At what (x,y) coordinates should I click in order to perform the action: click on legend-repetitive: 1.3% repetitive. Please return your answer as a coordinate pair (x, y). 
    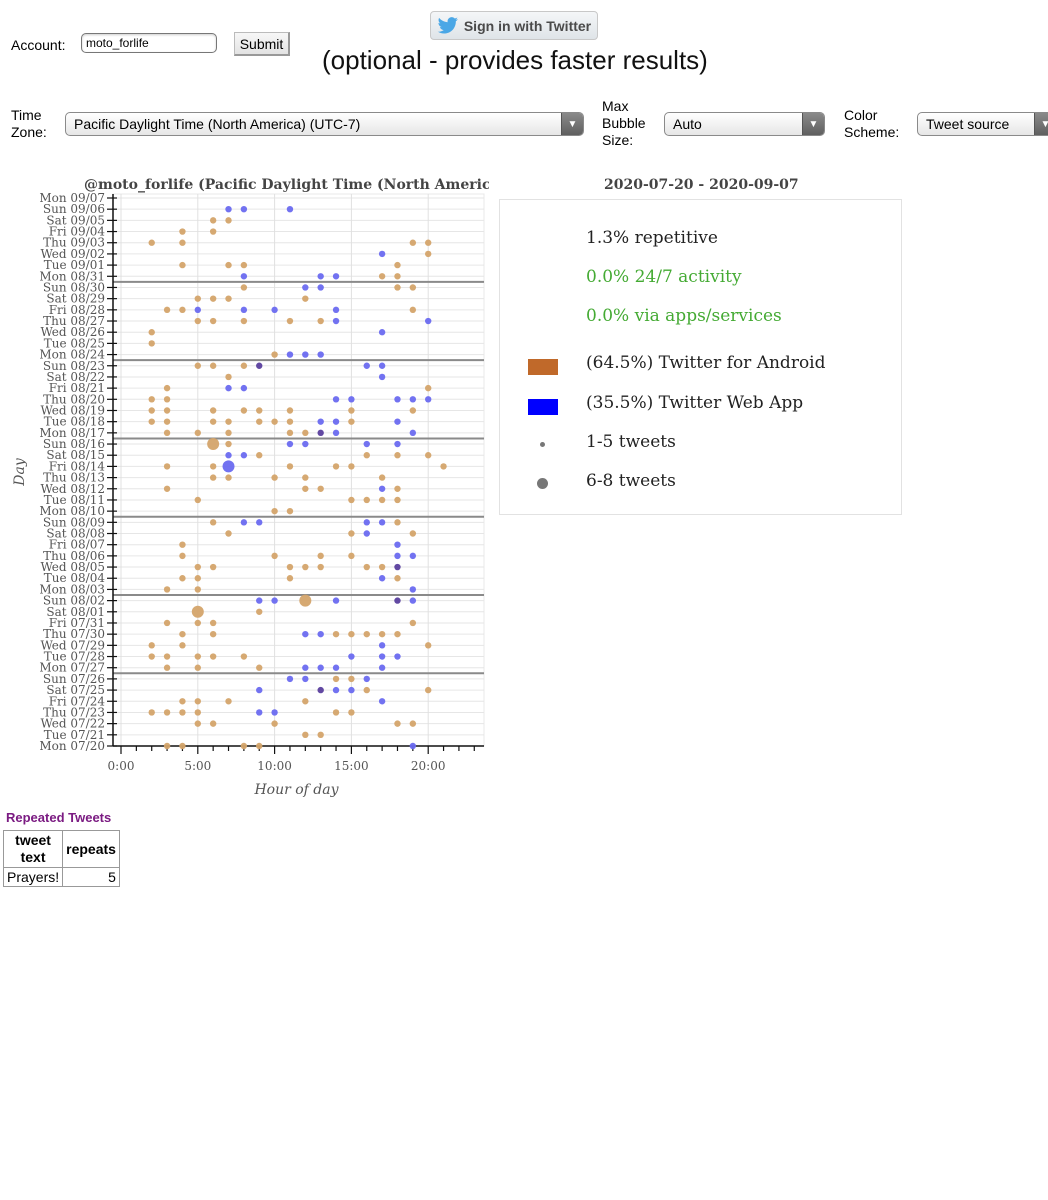
    Looking at the image, I should click on (652, 238).